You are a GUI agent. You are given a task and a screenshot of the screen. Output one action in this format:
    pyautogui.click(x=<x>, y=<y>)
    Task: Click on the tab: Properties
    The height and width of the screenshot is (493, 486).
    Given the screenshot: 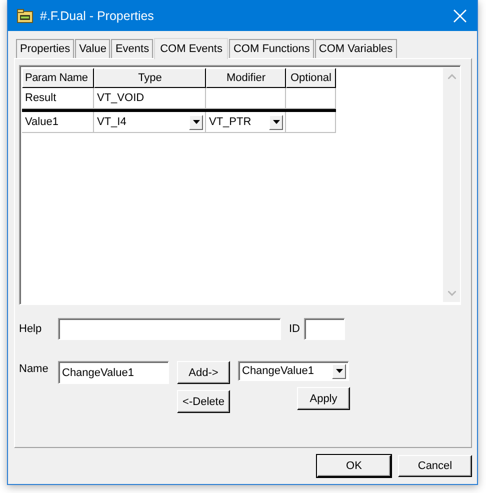 What is the action you would take?
    pyautogui.click(x=45, y=48)
    